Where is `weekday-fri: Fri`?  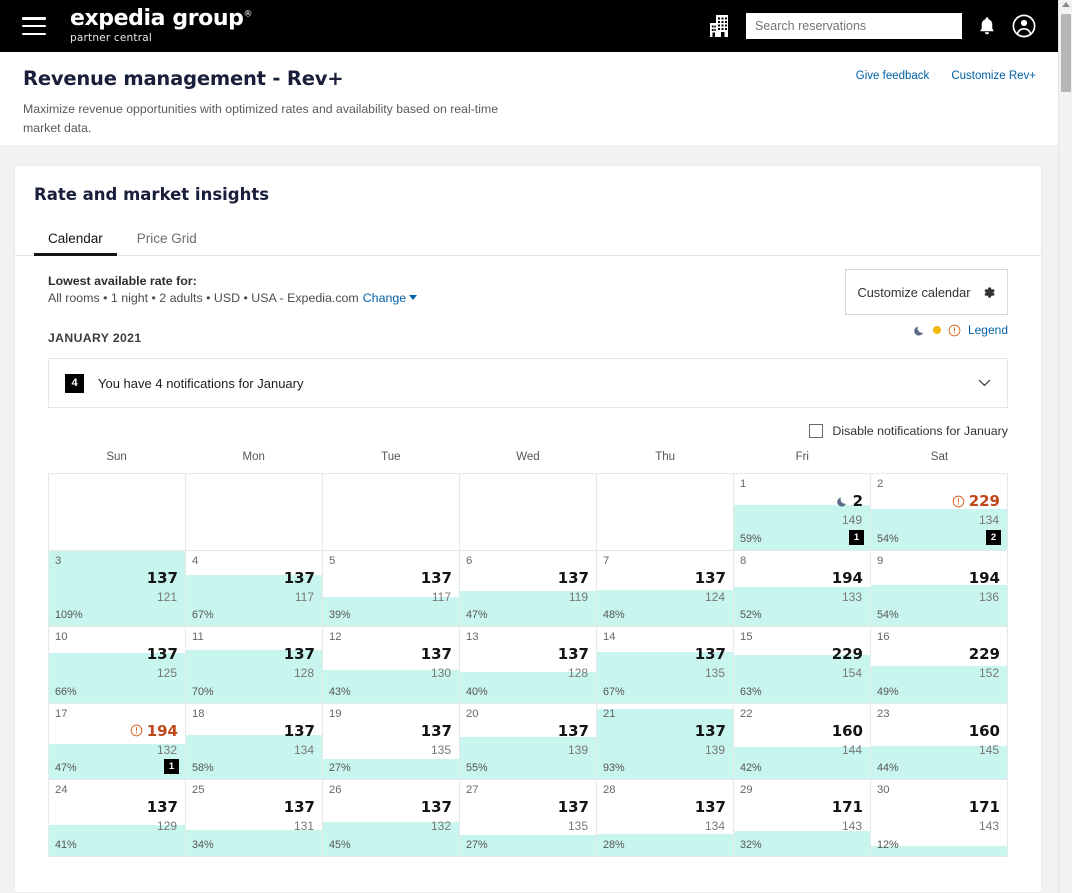
weekday-fri: Fri is located at coordinates (802, 457).